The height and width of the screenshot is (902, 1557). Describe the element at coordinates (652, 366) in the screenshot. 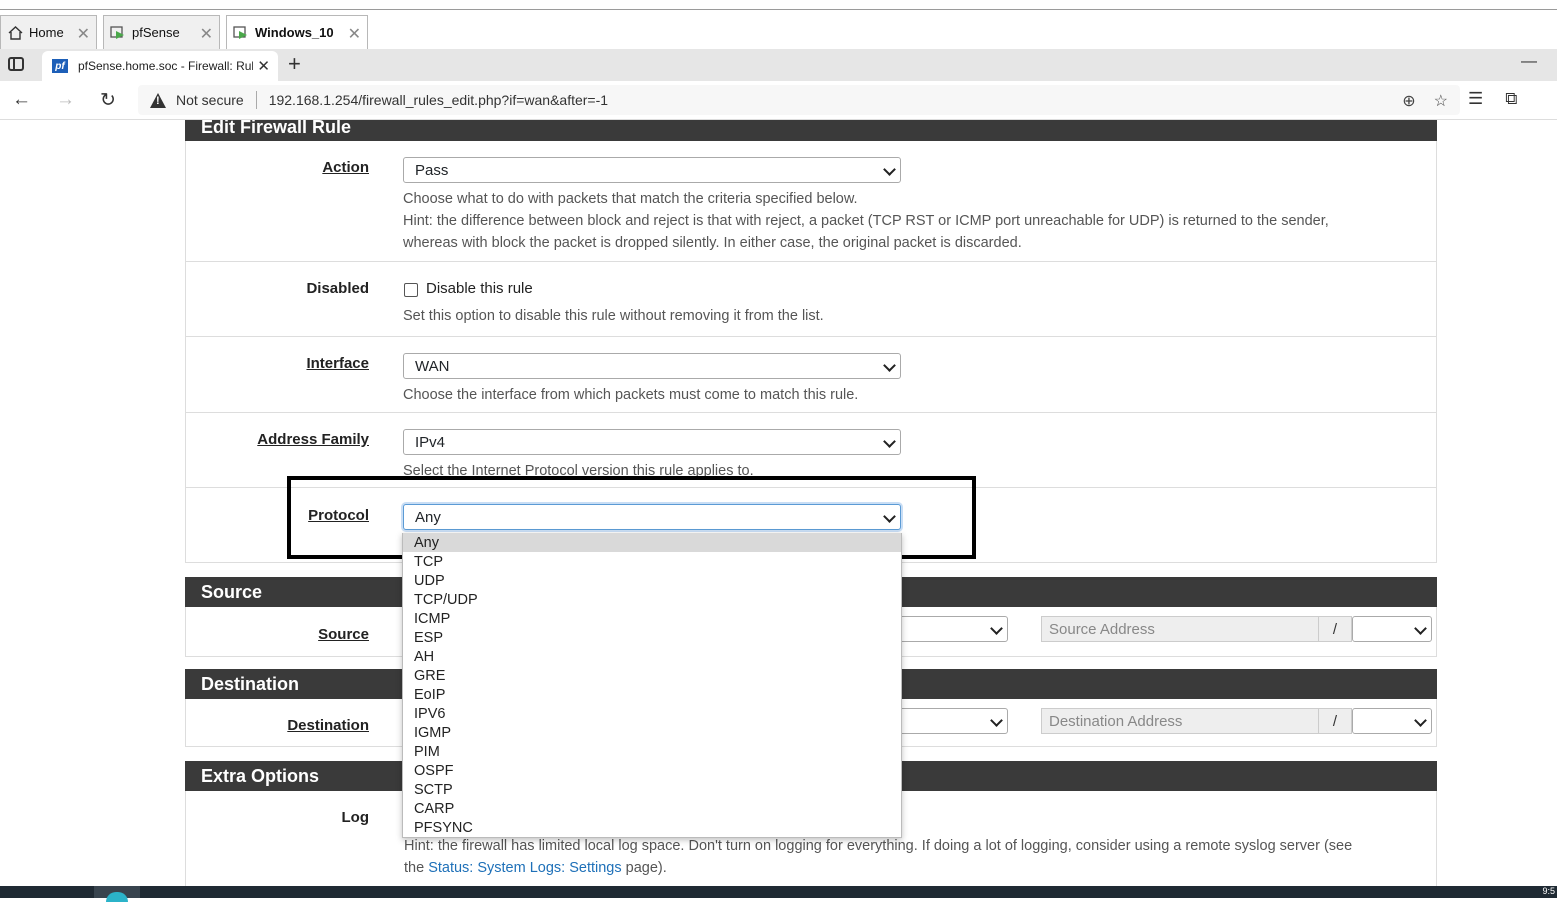

I see `interface-select: WAN` at that location.